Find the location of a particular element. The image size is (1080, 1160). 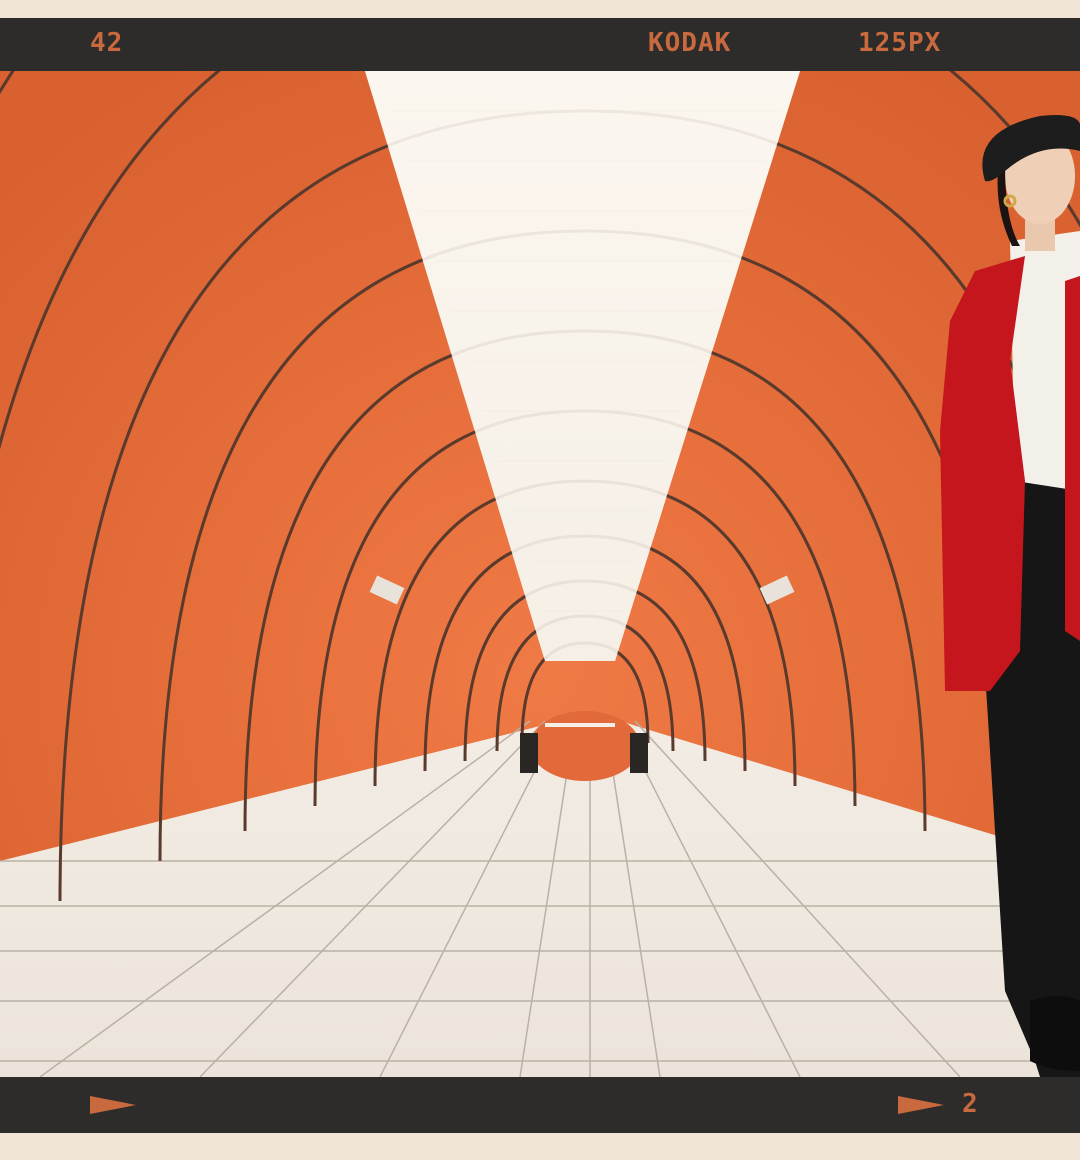

bottom-counter: 2 is located at coordinates (970, 1104).